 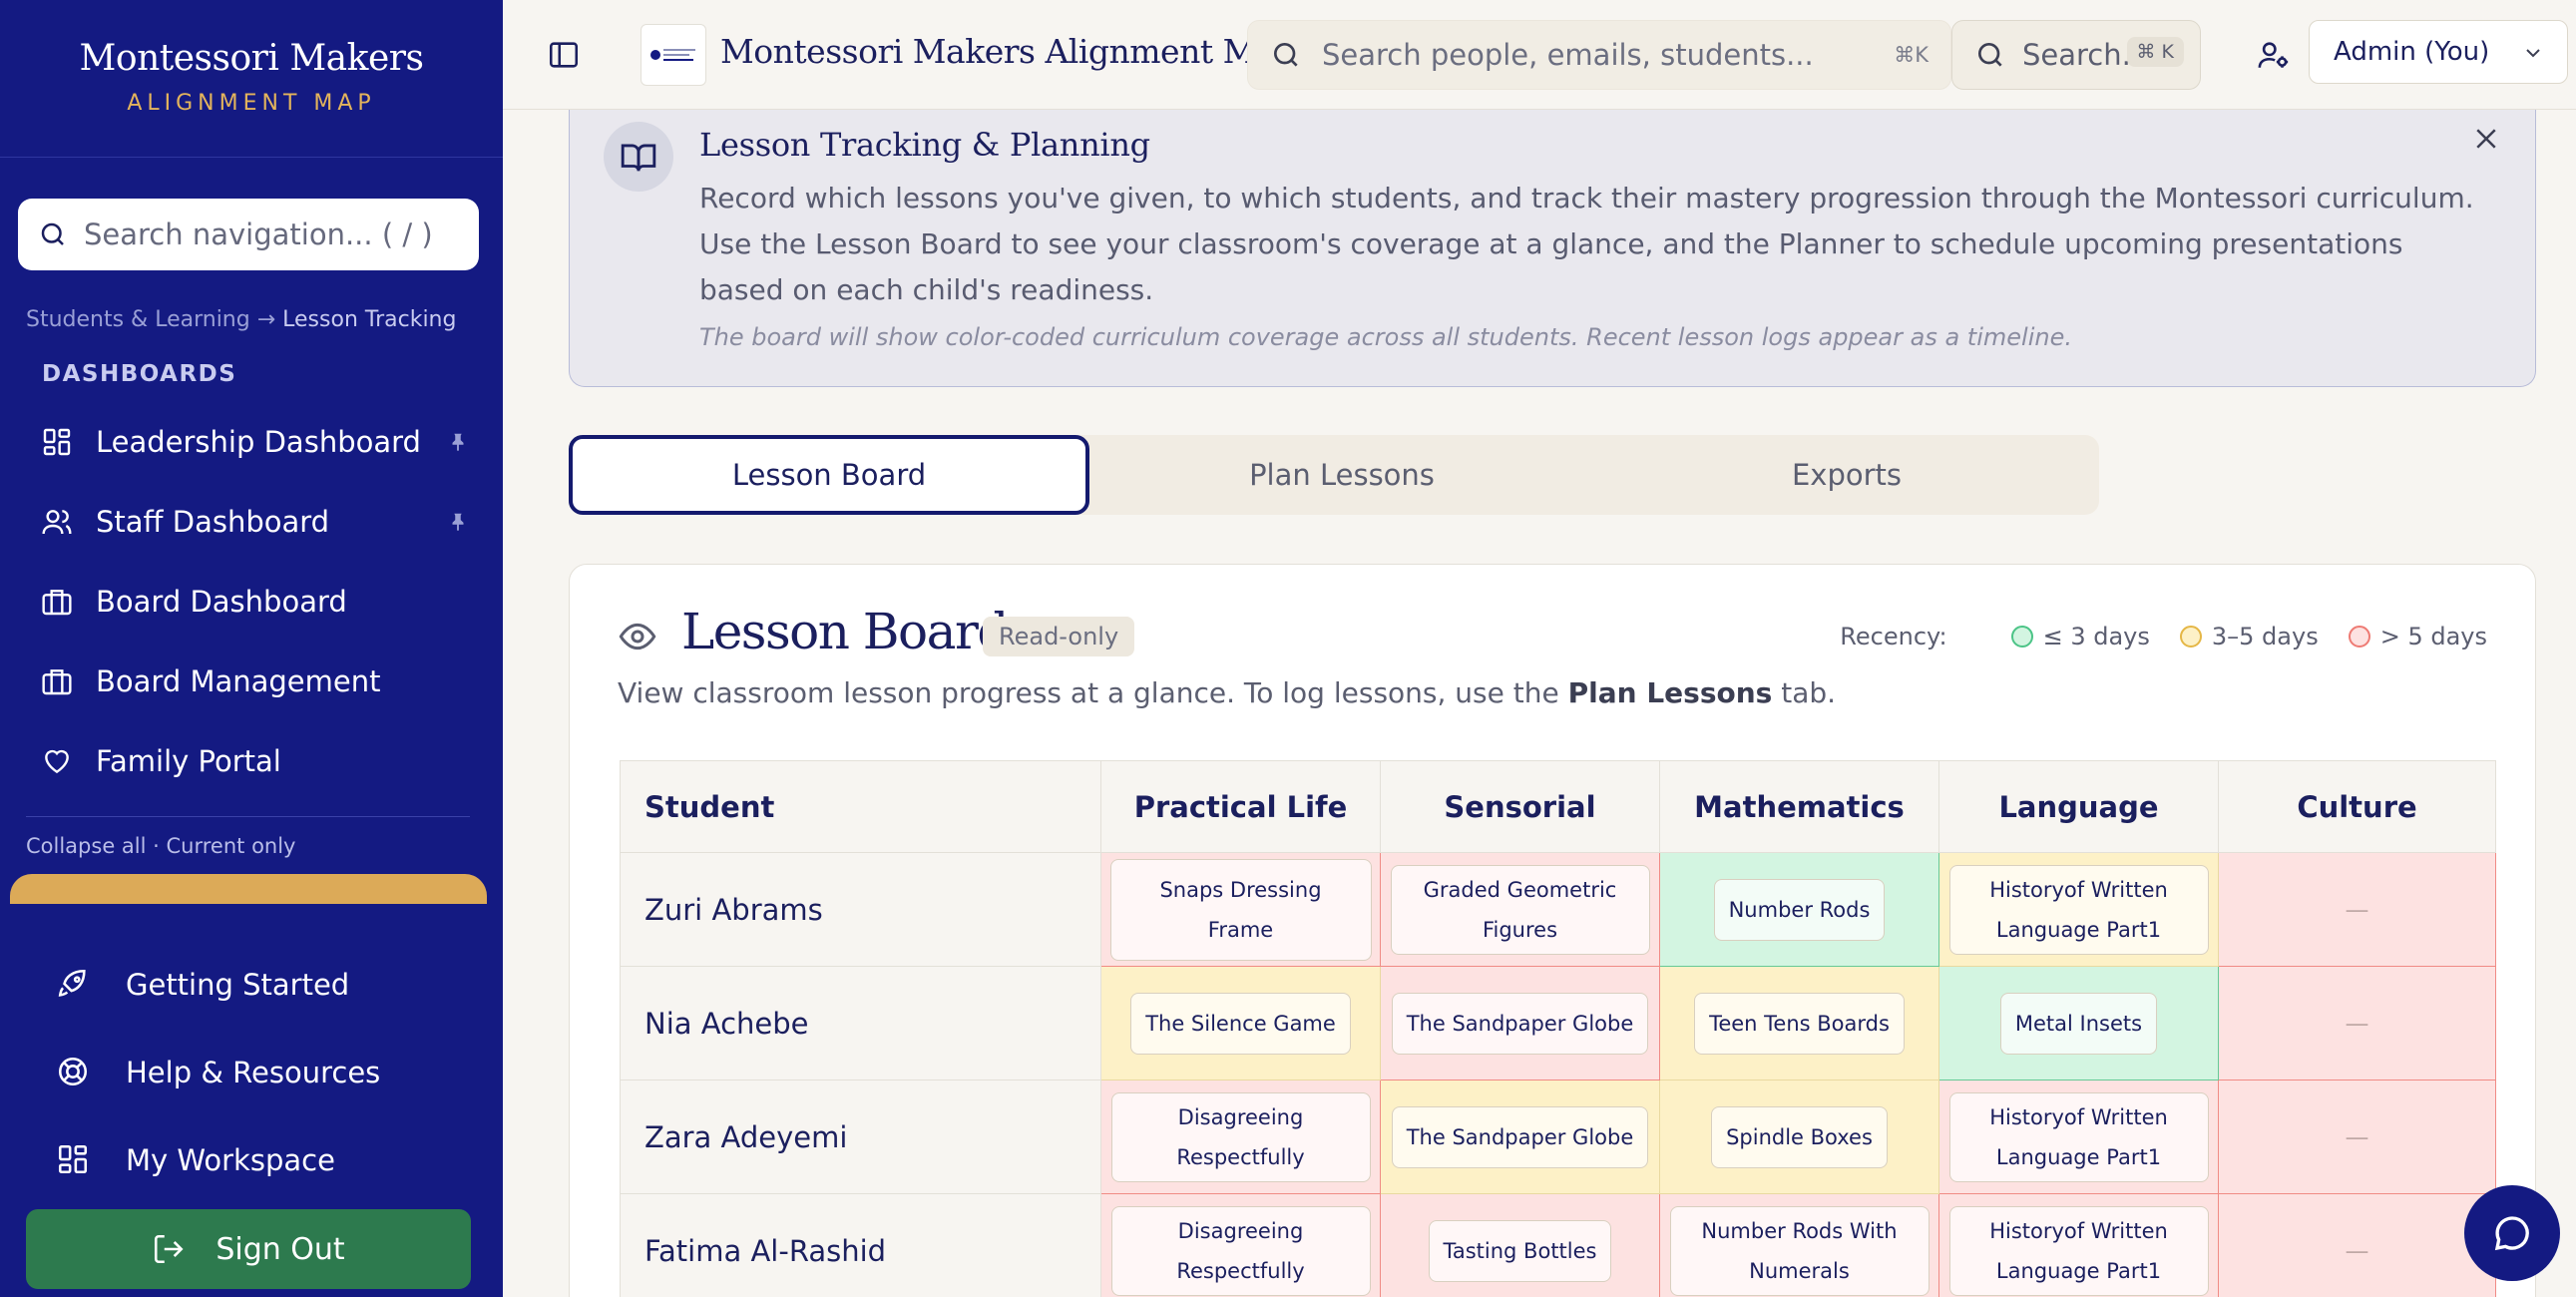 What do you see at coordinates (138, 319) in the screenshot?
I see `breadcrumb-parent: Students & Learning` at bounding box center [138, 319].